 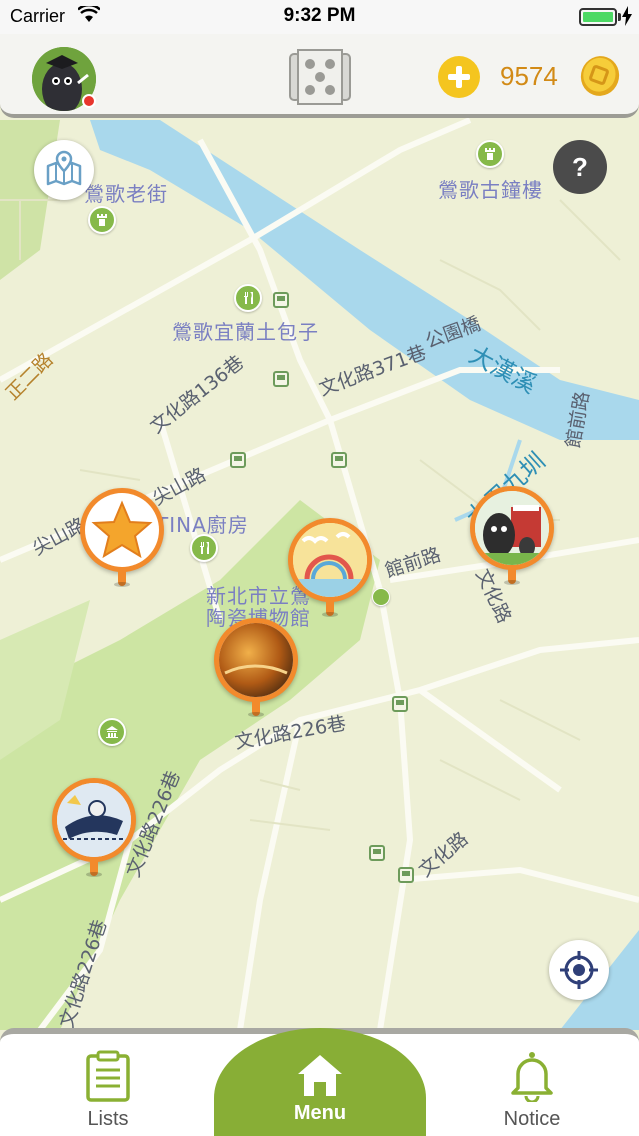 I want to click on place-label: 鶯歌宜蘭土包子, so click(x=245, y=332).